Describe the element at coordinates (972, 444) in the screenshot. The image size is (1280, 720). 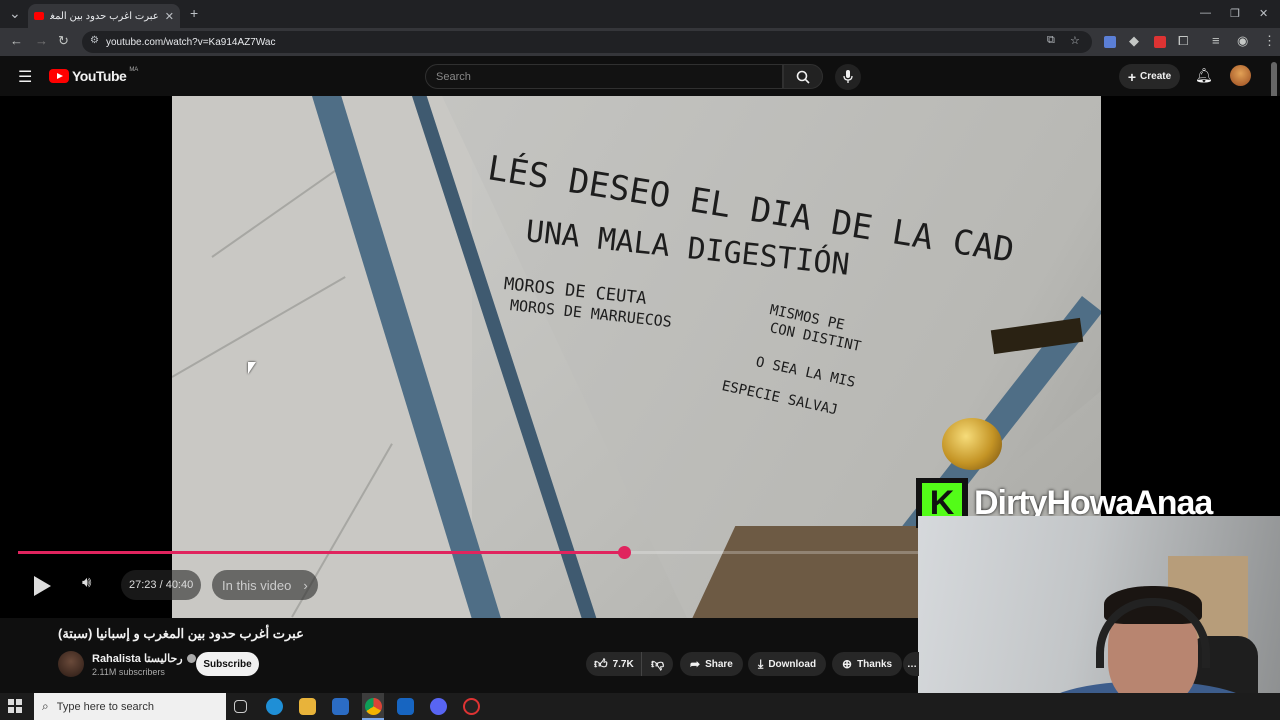
I see `door-knob` at that location.